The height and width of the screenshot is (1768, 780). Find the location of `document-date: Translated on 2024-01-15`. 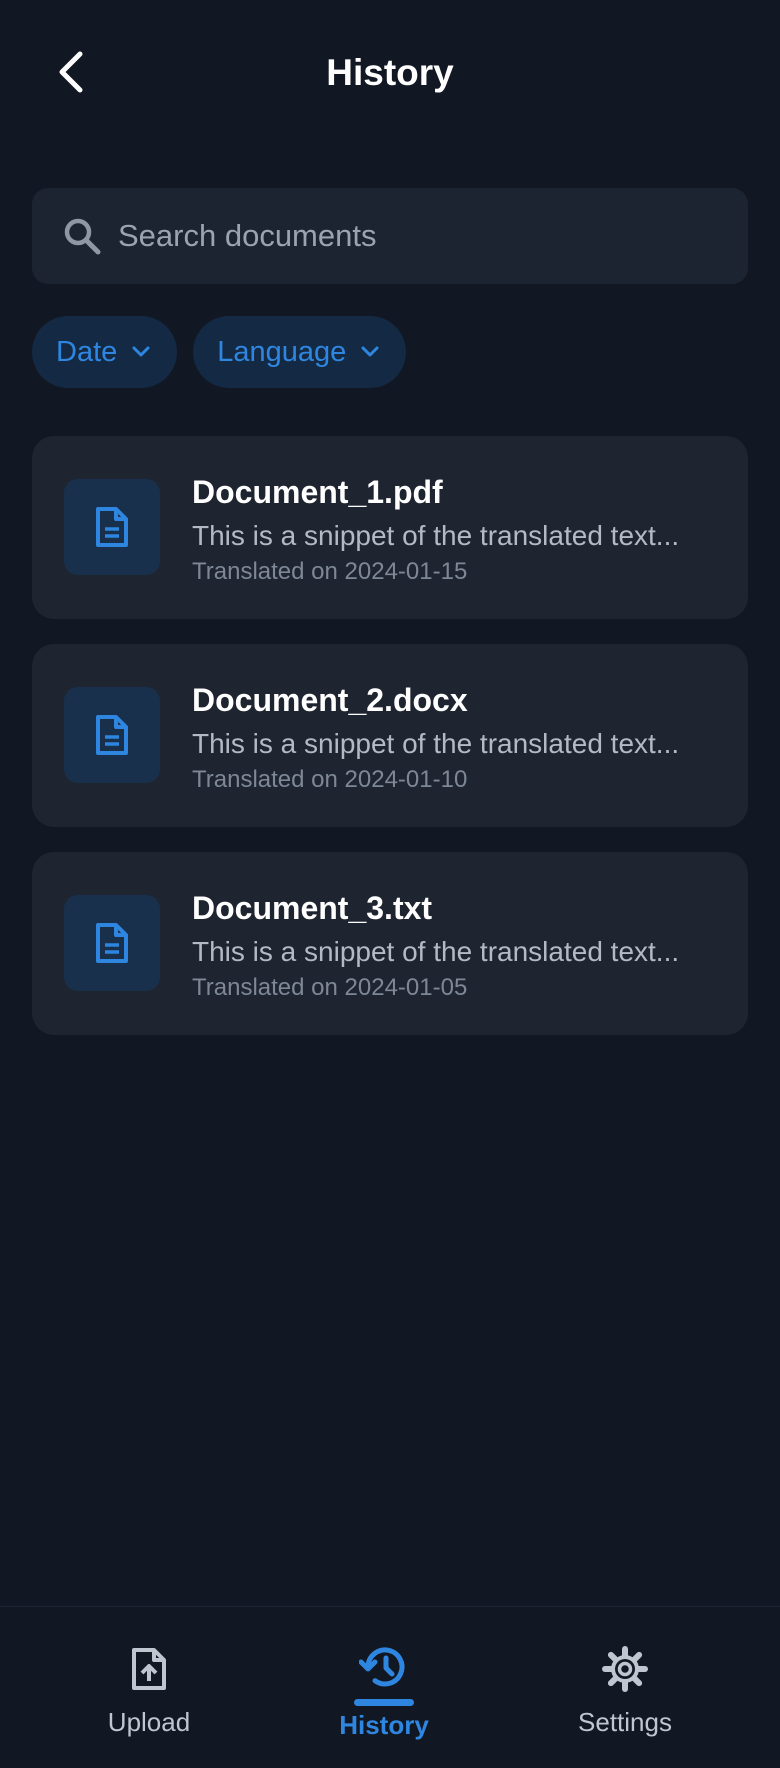

document-date: Translated on 2024-01-15 is located at coordinates (330, 571).